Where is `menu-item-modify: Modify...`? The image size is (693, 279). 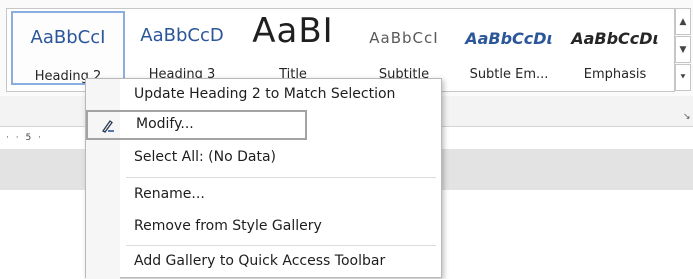 menu-item-modify: Modify... is located at coordinates (196, 125).